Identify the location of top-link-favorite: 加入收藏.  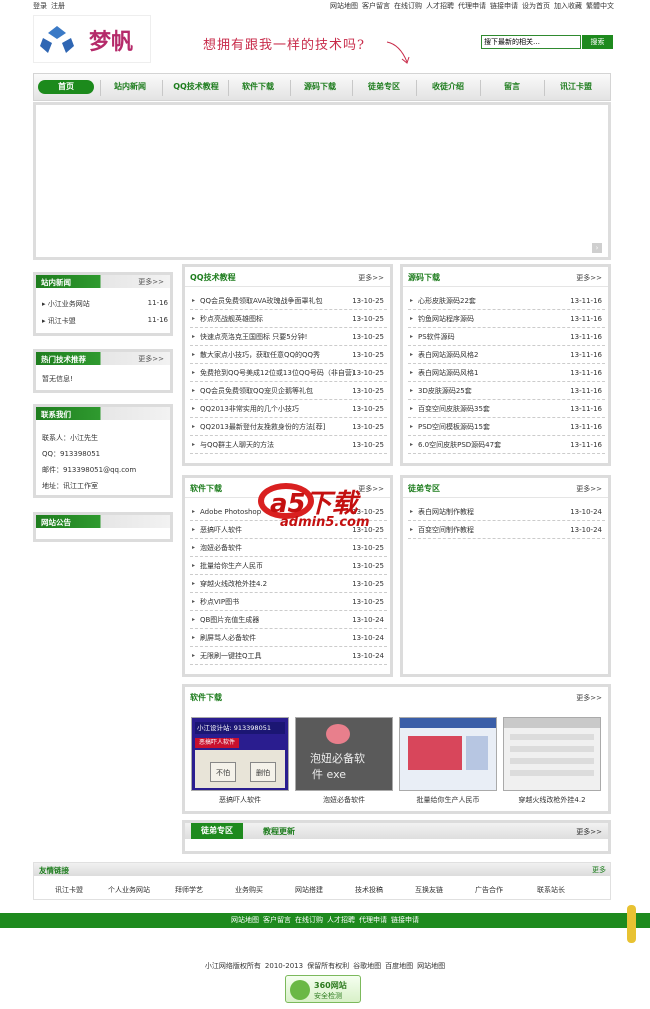
(568, 6).